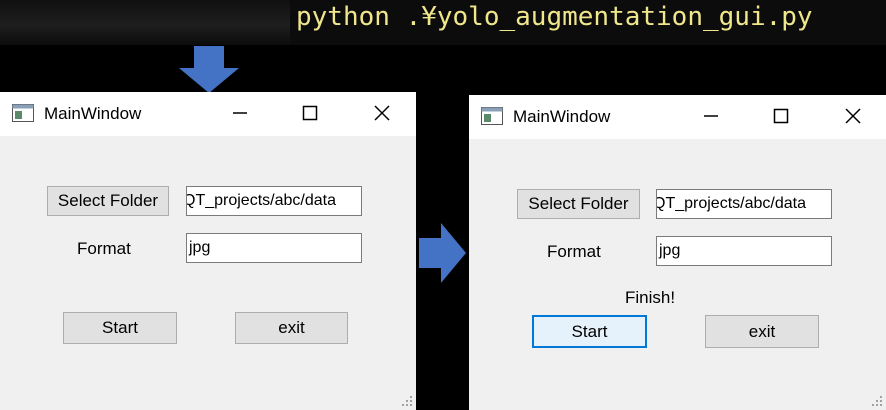 The width and height of the screenshot is (886, 410). Describe the element at coordinates (650, 297) in the screenshot. I see `status-label: Finish!` at that location.